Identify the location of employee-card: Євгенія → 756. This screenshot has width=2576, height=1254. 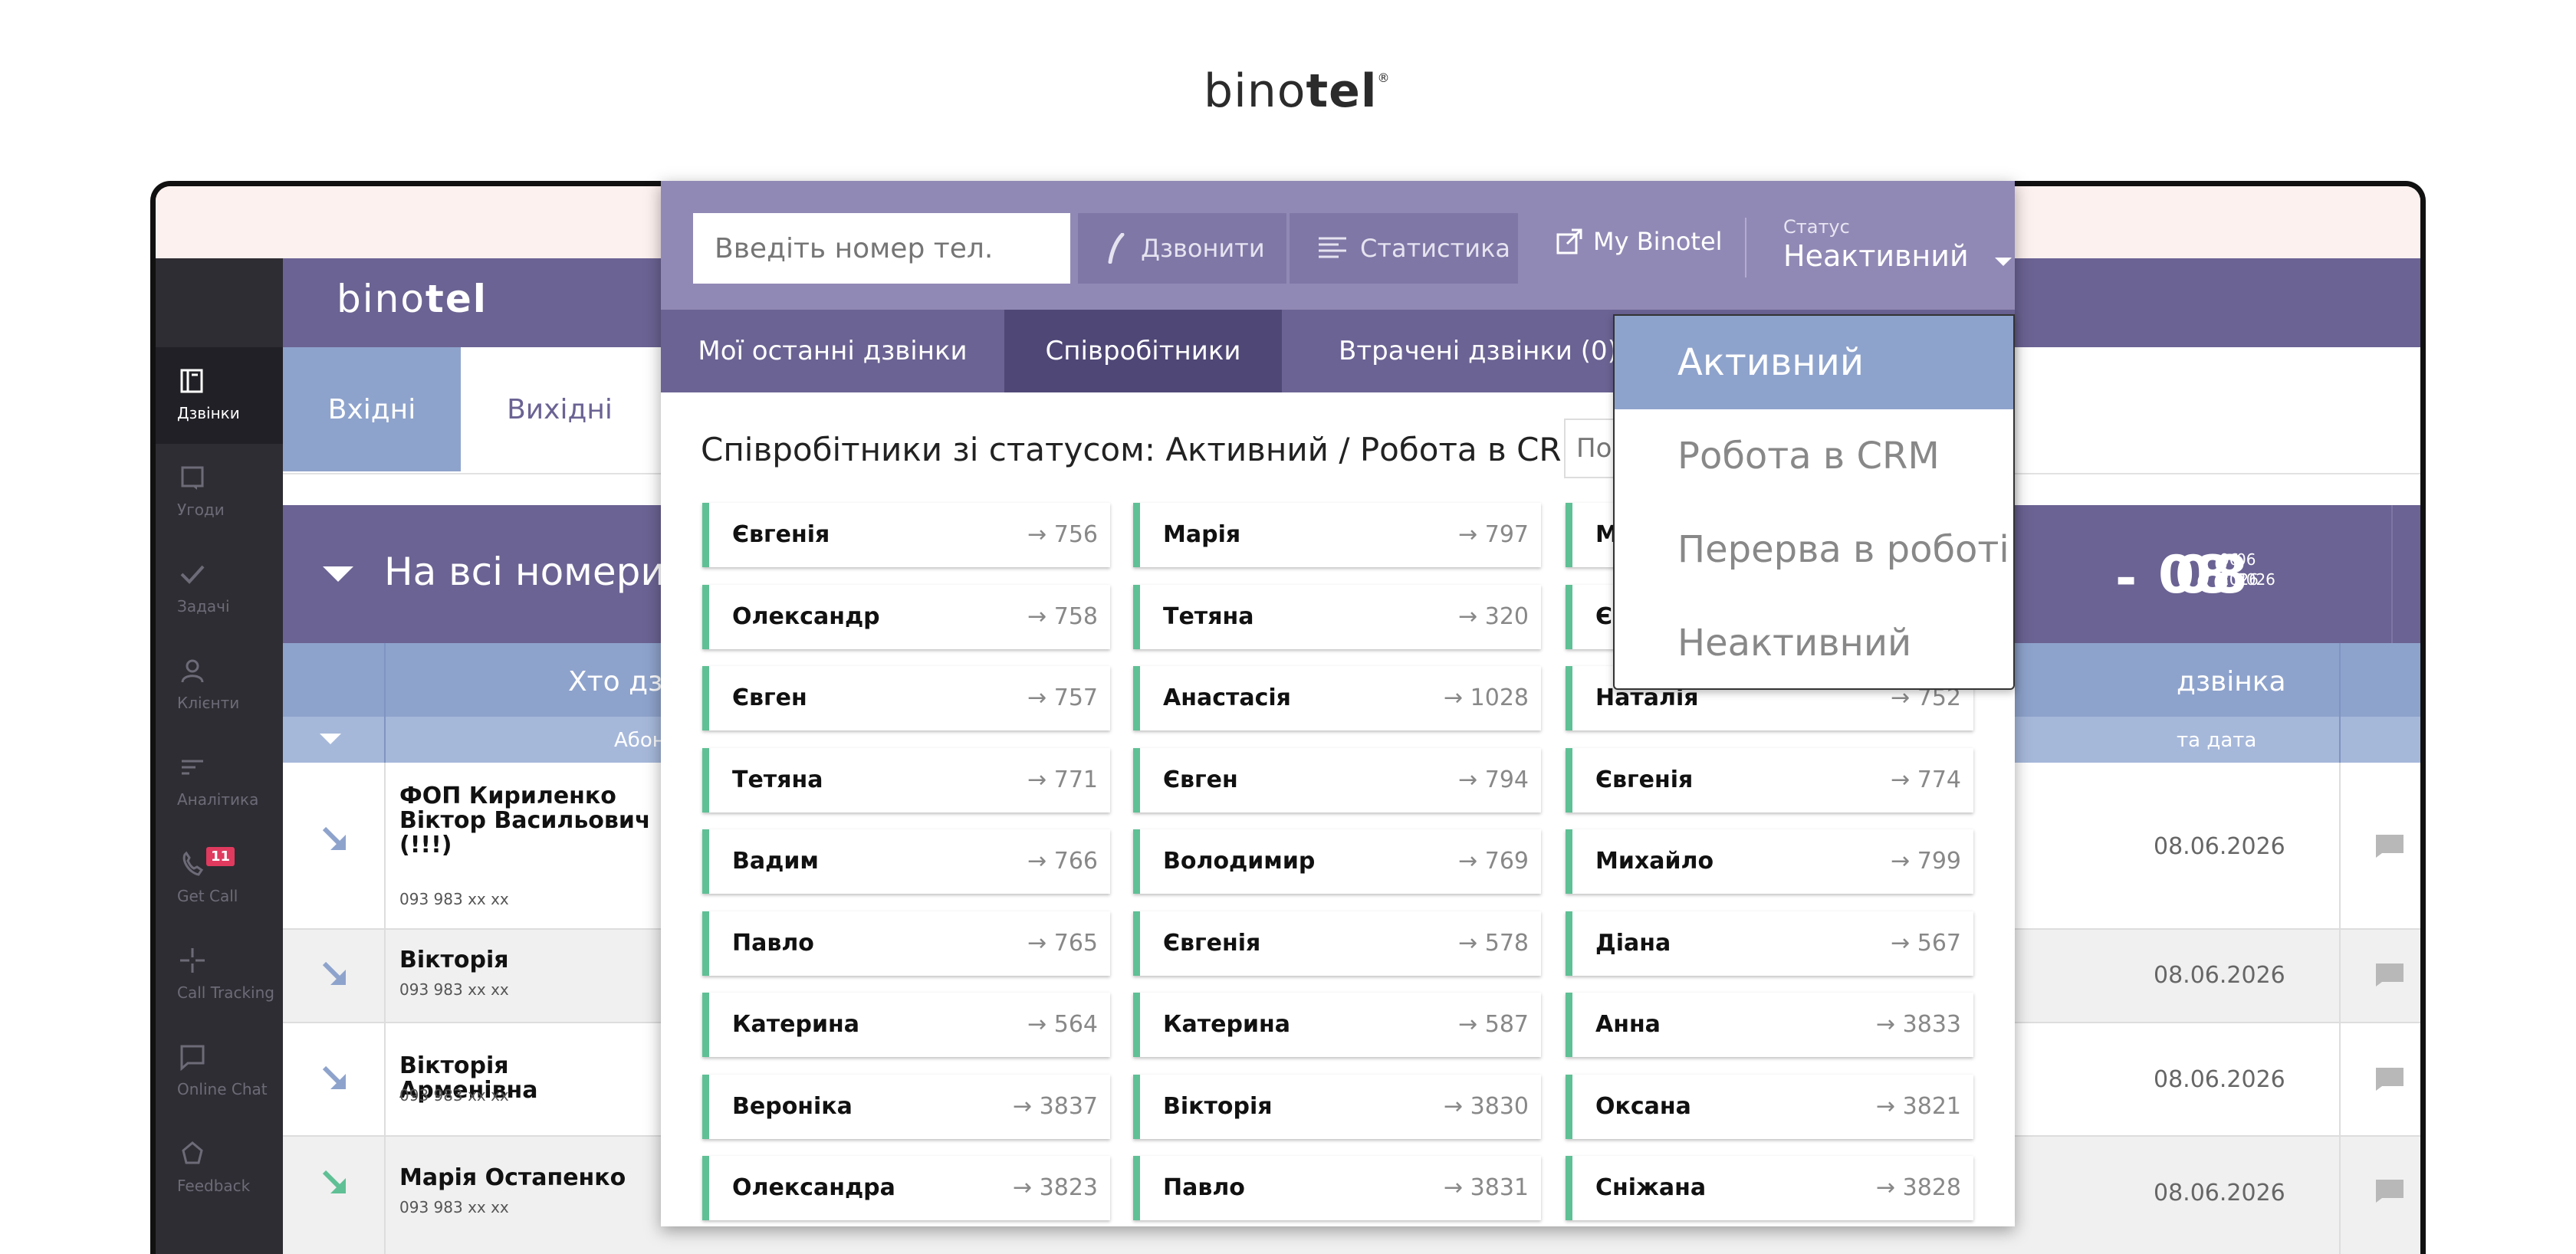
(906, 535).